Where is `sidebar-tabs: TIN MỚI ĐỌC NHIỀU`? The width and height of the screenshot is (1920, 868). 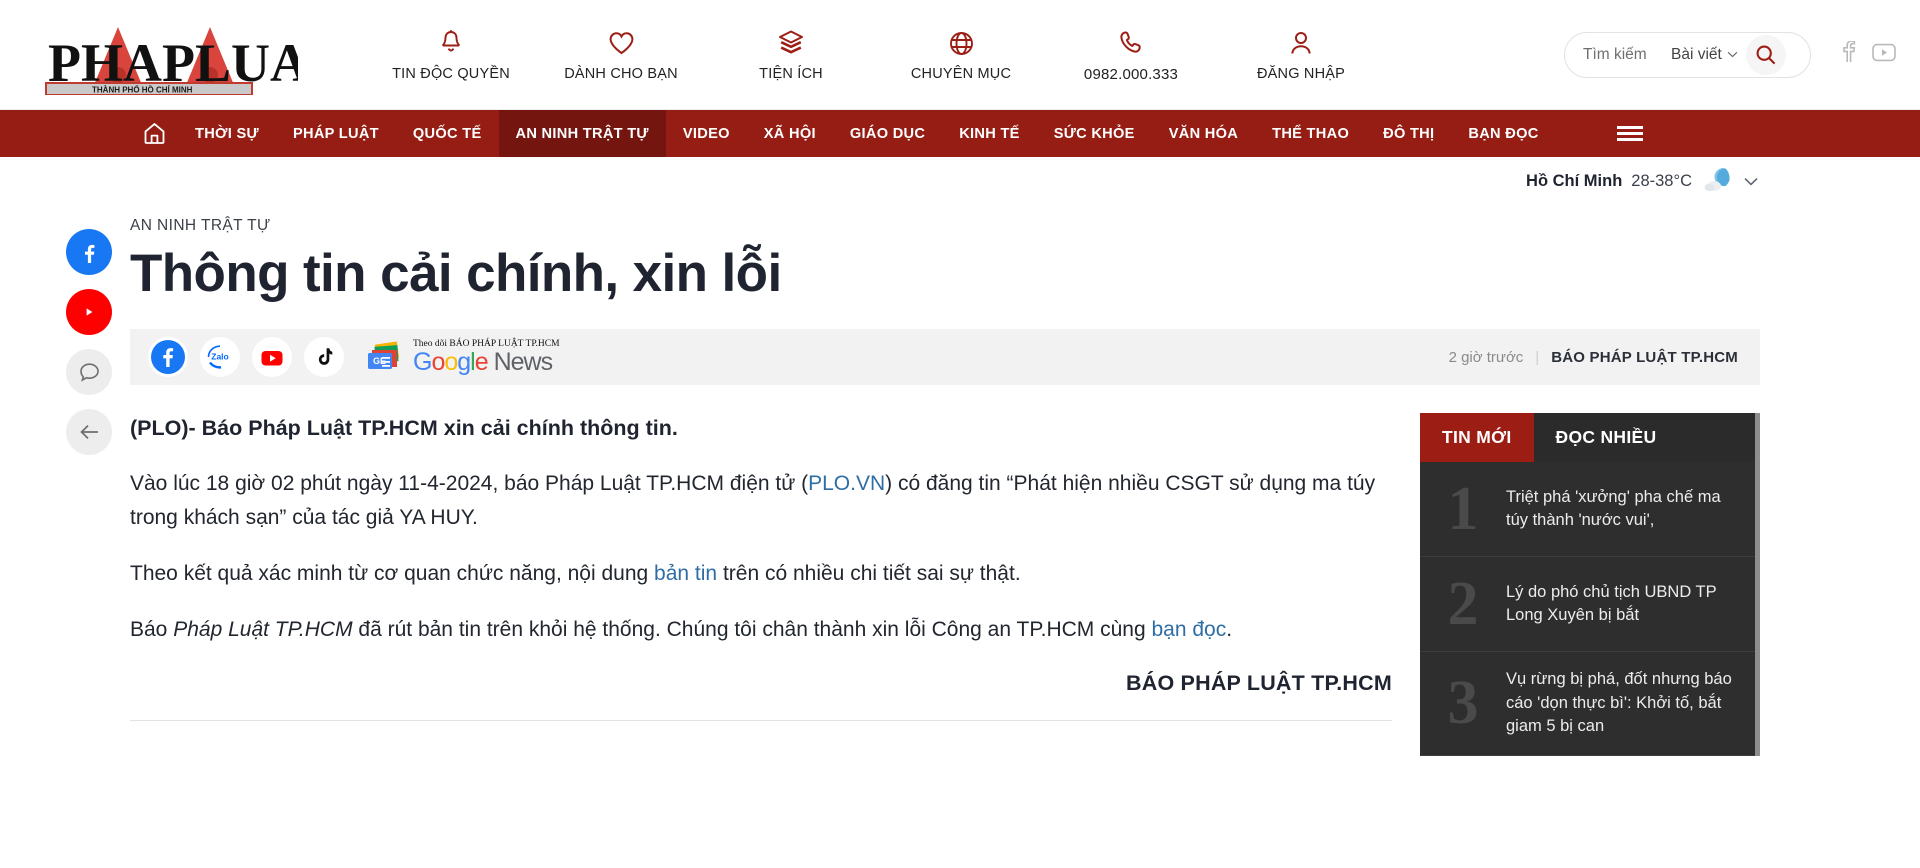 sidebar-tabs: TIN MỚI ĐỌC NHIỀU is located at coordinates (1590, 438).